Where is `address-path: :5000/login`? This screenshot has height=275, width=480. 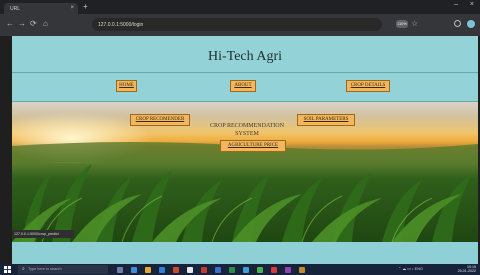
address-path: :5000/login is located at coordinates (131, 25).